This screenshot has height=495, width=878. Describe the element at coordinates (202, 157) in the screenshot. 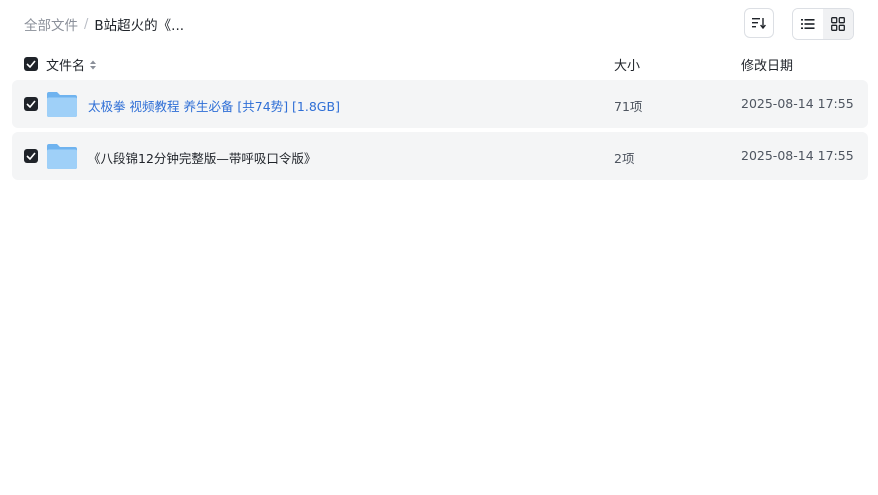

I see `file-name: 《八段锦12分钟完整版—带呼吸口令版》` at that location.